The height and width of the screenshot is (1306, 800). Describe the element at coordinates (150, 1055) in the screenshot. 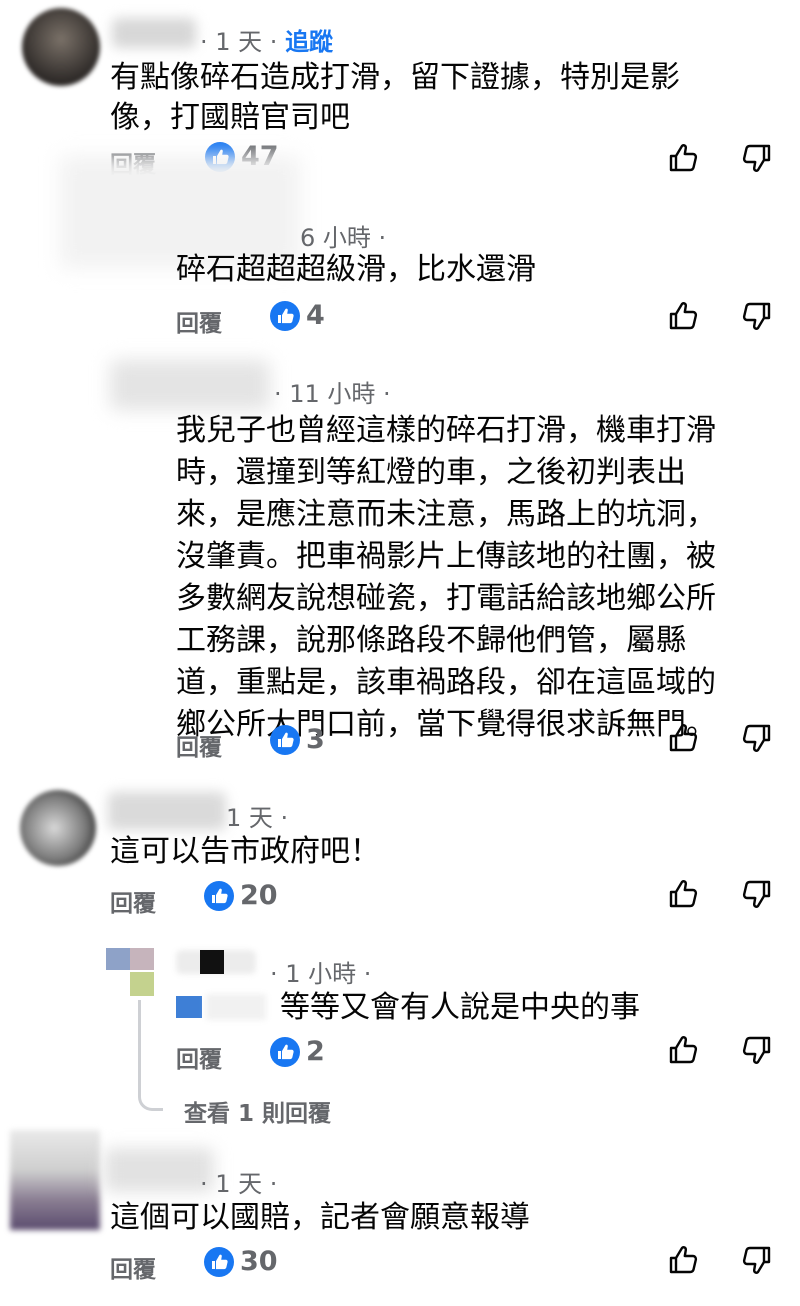

I see `thread-line` at that location.